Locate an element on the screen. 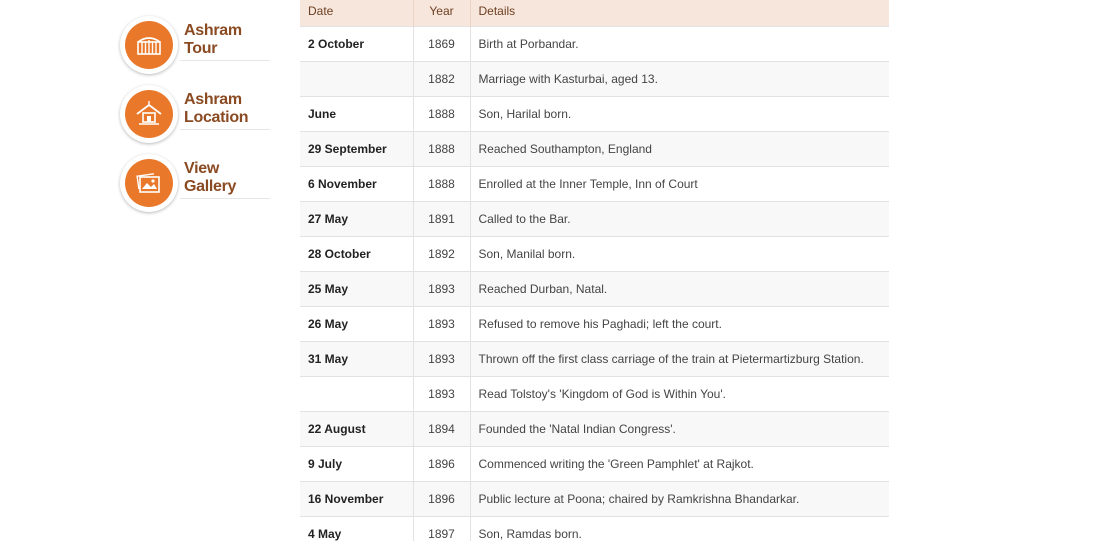  table-row: 4 May 1897 Son, Ramdas born. is located at coordinates (594, 528).